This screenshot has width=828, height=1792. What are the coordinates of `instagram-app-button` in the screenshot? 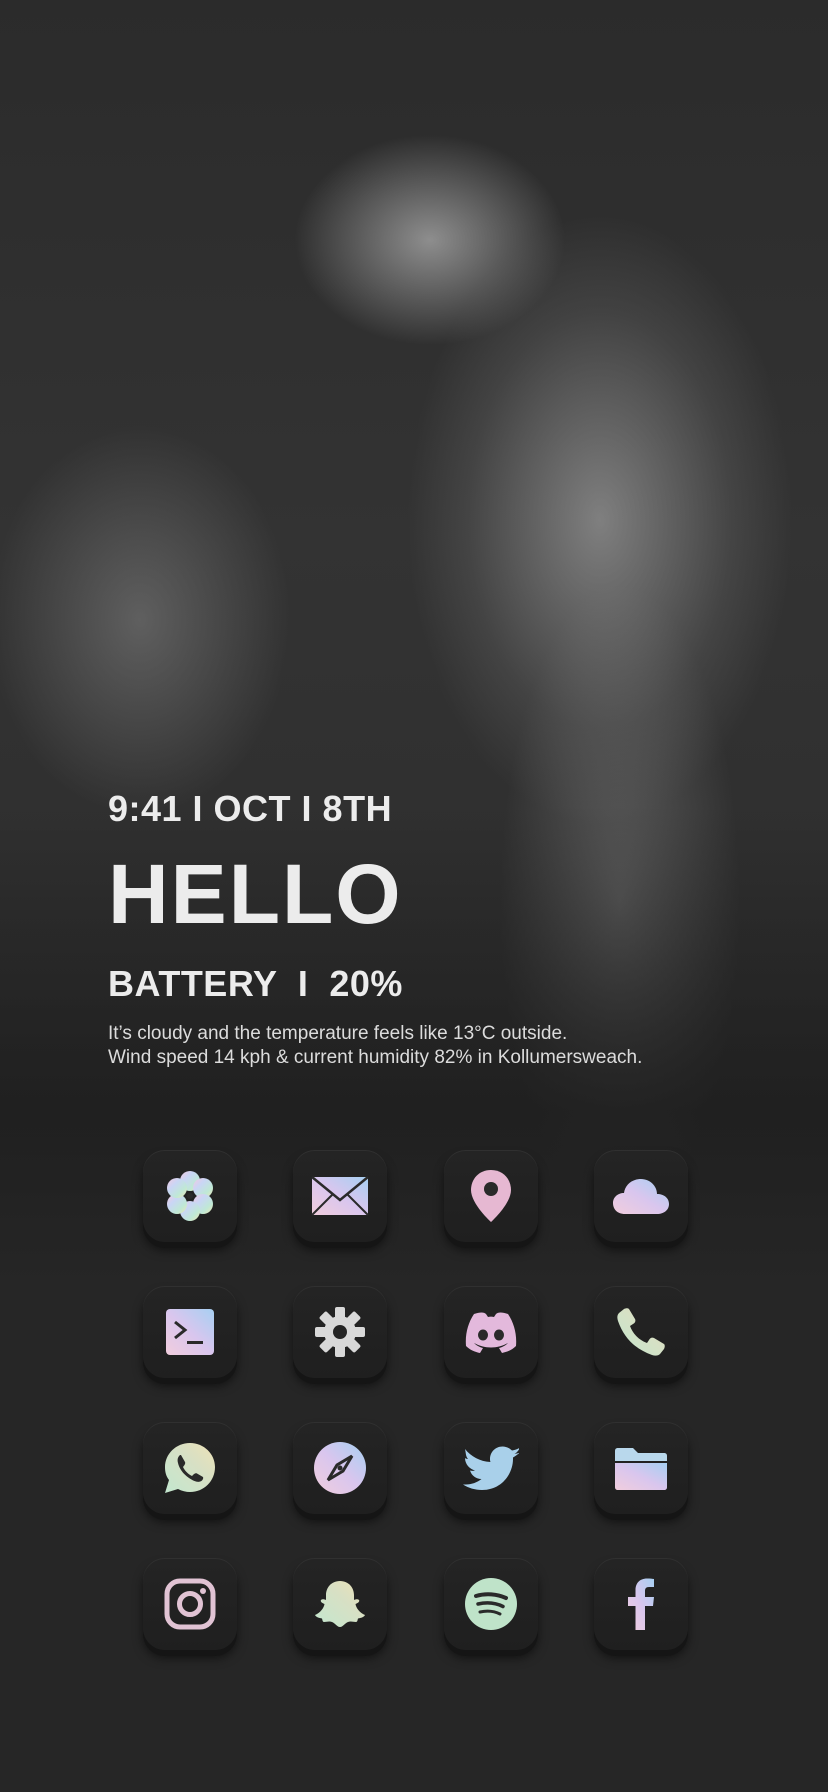 It's located at (190, 1604).